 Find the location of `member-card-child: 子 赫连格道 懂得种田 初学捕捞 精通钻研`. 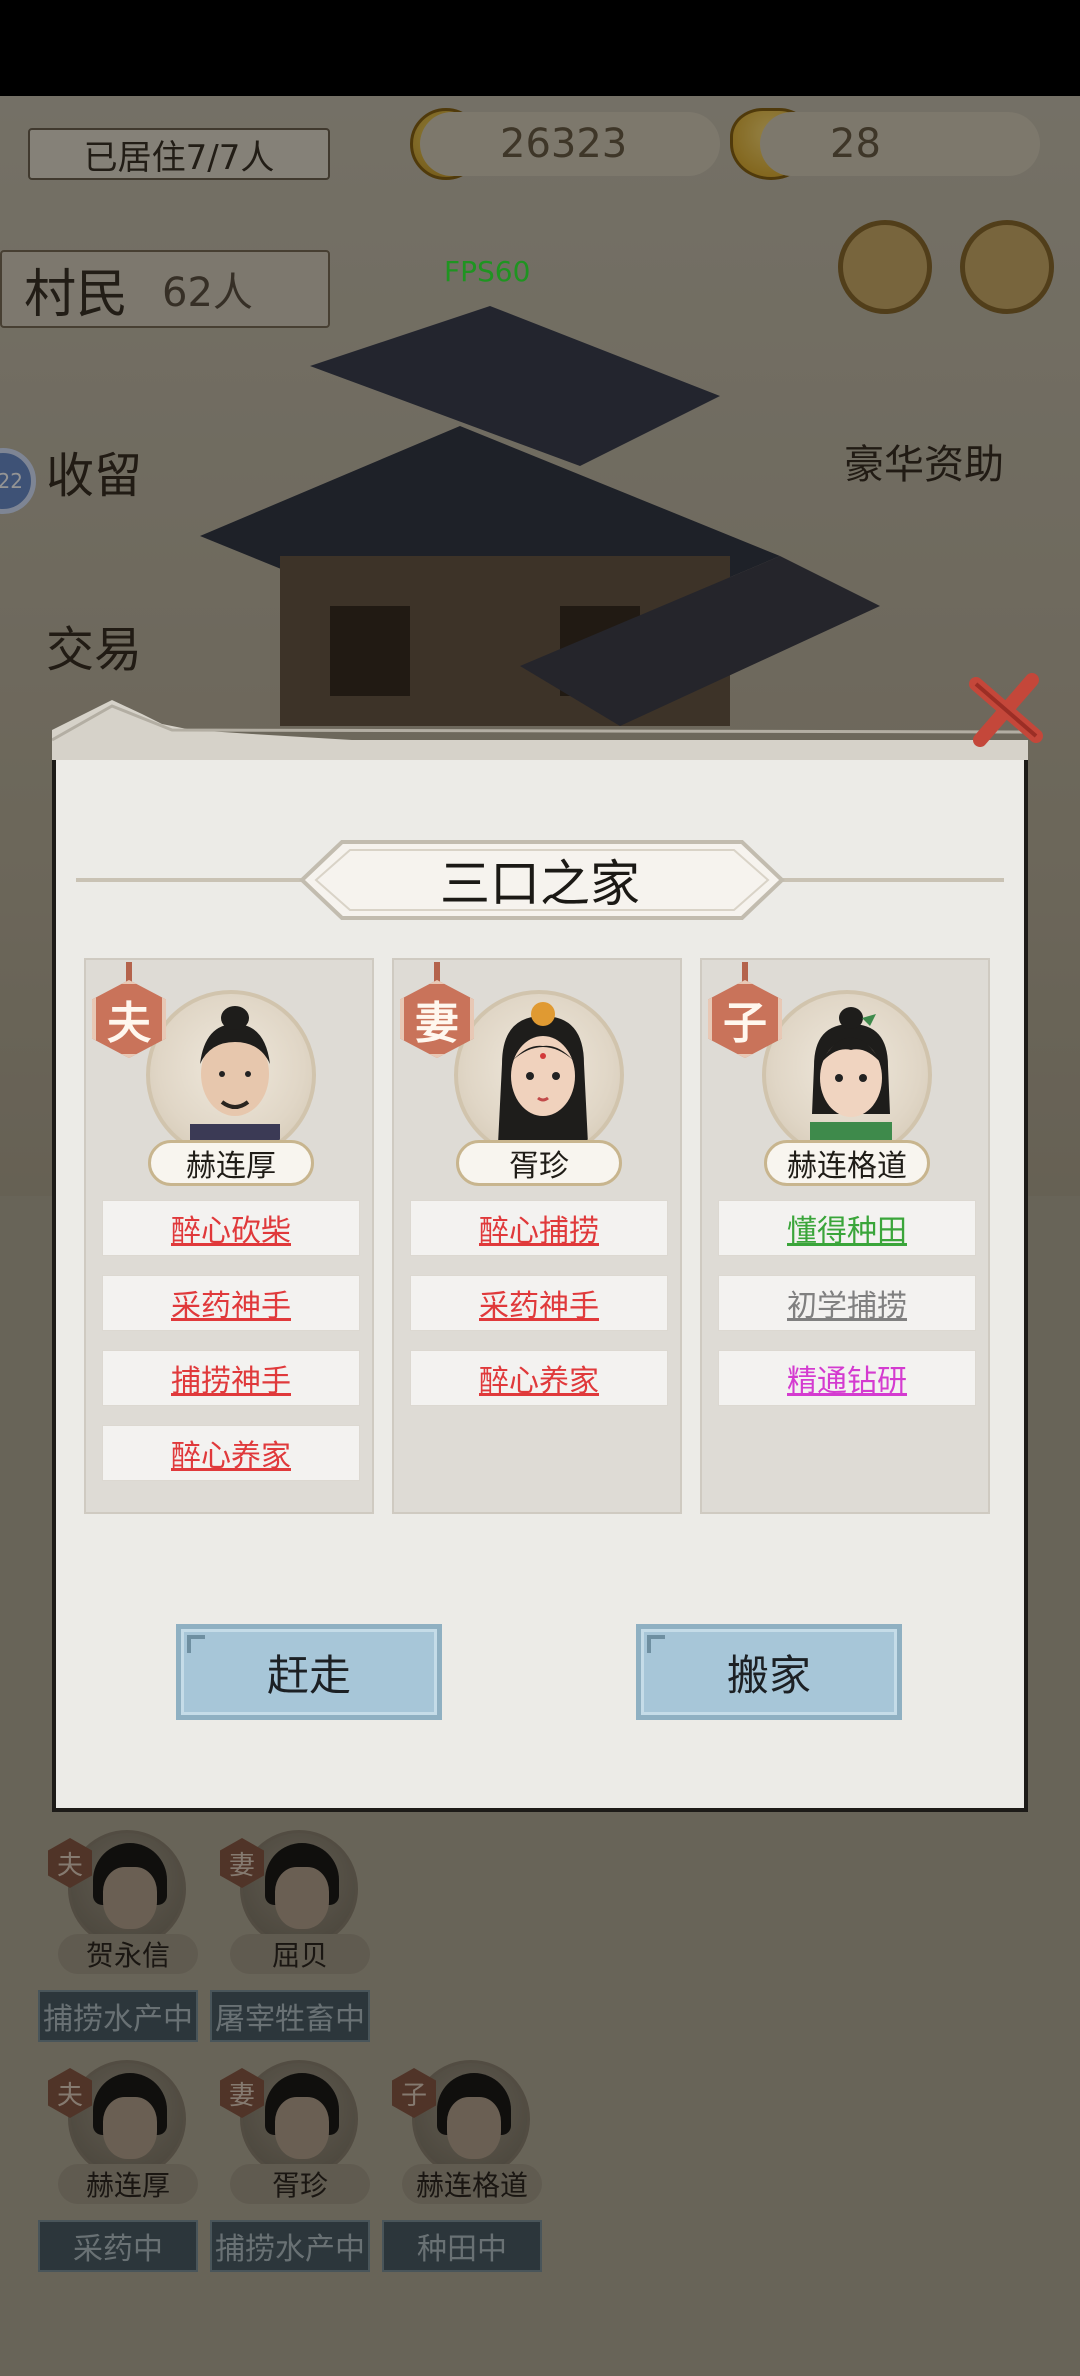

member-card-child: 子 赫连格道 懂得种田 初学捕捞 精通钻研 is located at coordinates (845, 1236).